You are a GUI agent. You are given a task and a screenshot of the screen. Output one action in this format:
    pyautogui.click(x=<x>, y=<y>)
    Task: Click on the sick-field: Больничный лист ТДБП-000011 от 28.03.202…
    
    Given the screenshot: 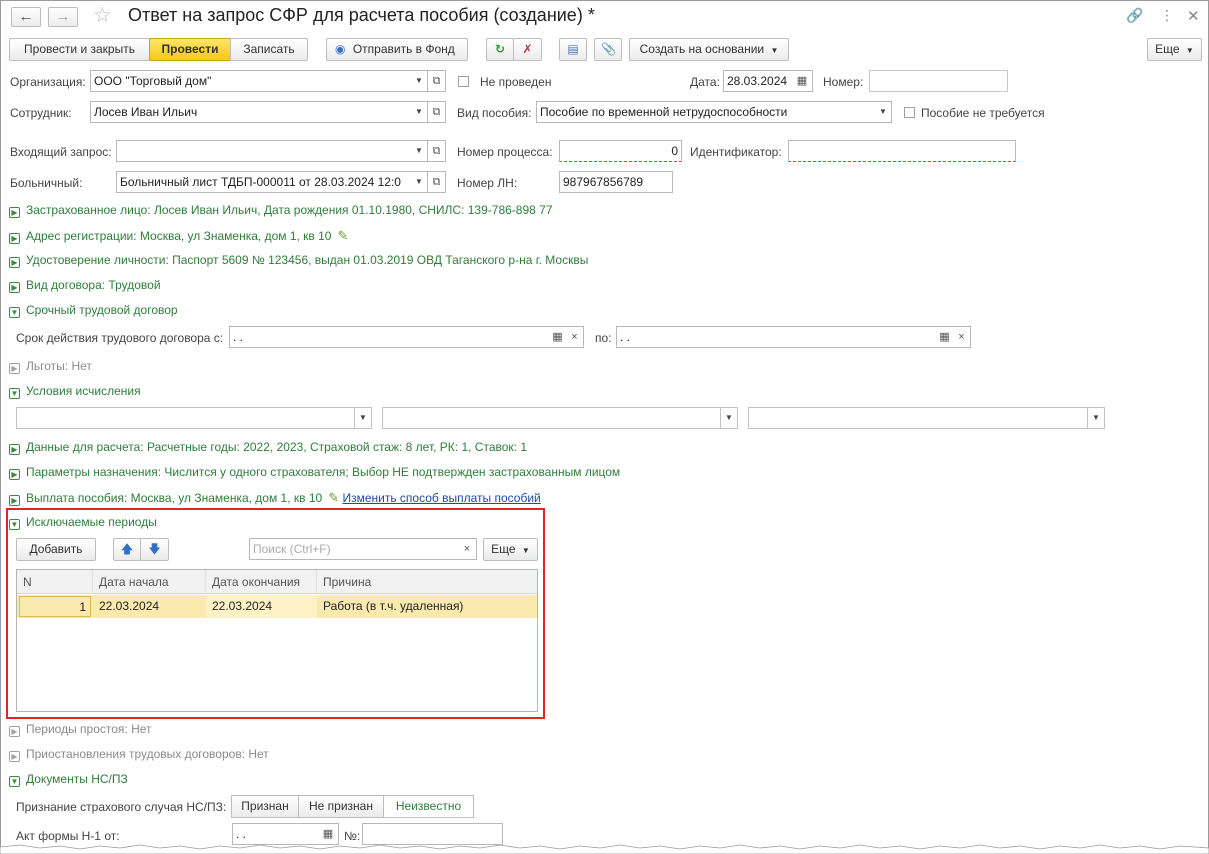 What is the action you would take?
    pyautogui.click(x=264, y=182)
    